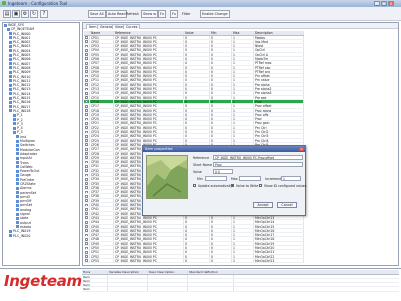 This screenshot has height=301, width=401. What do you see at coordinates (200, 179) in the screenshot?
I see `min-label: Min` at bounding box center [200, 179].